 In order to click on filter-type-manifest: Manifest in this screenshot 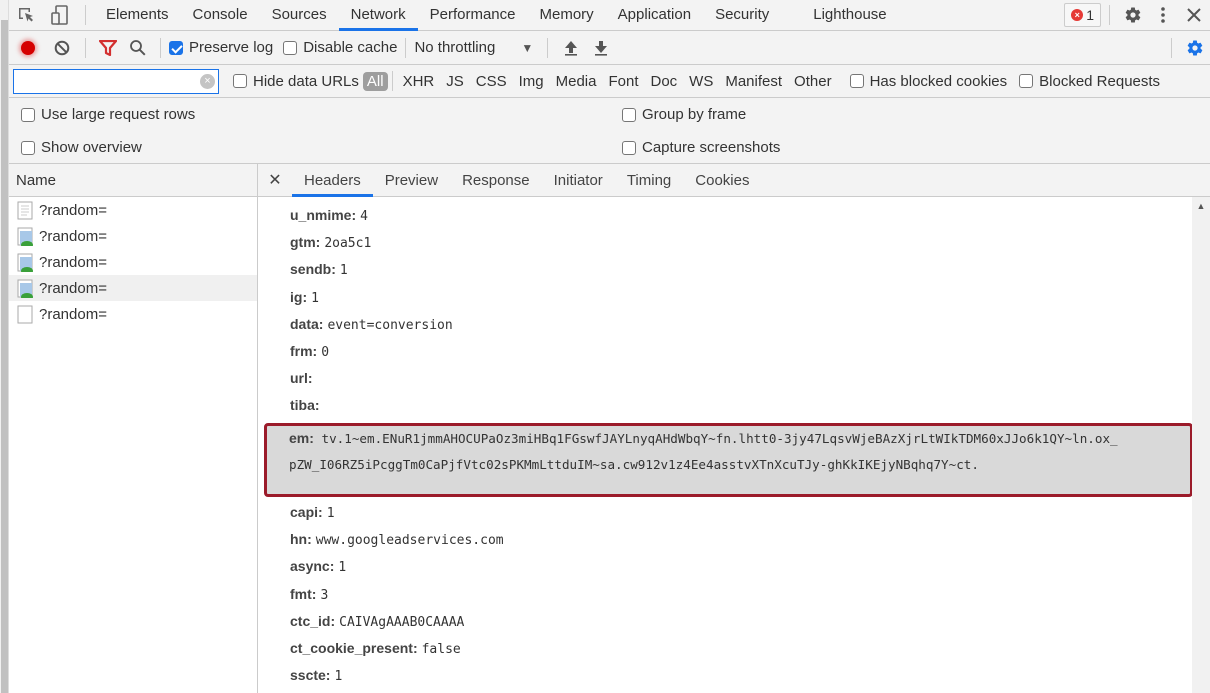, I will do `click(753, 81)`.